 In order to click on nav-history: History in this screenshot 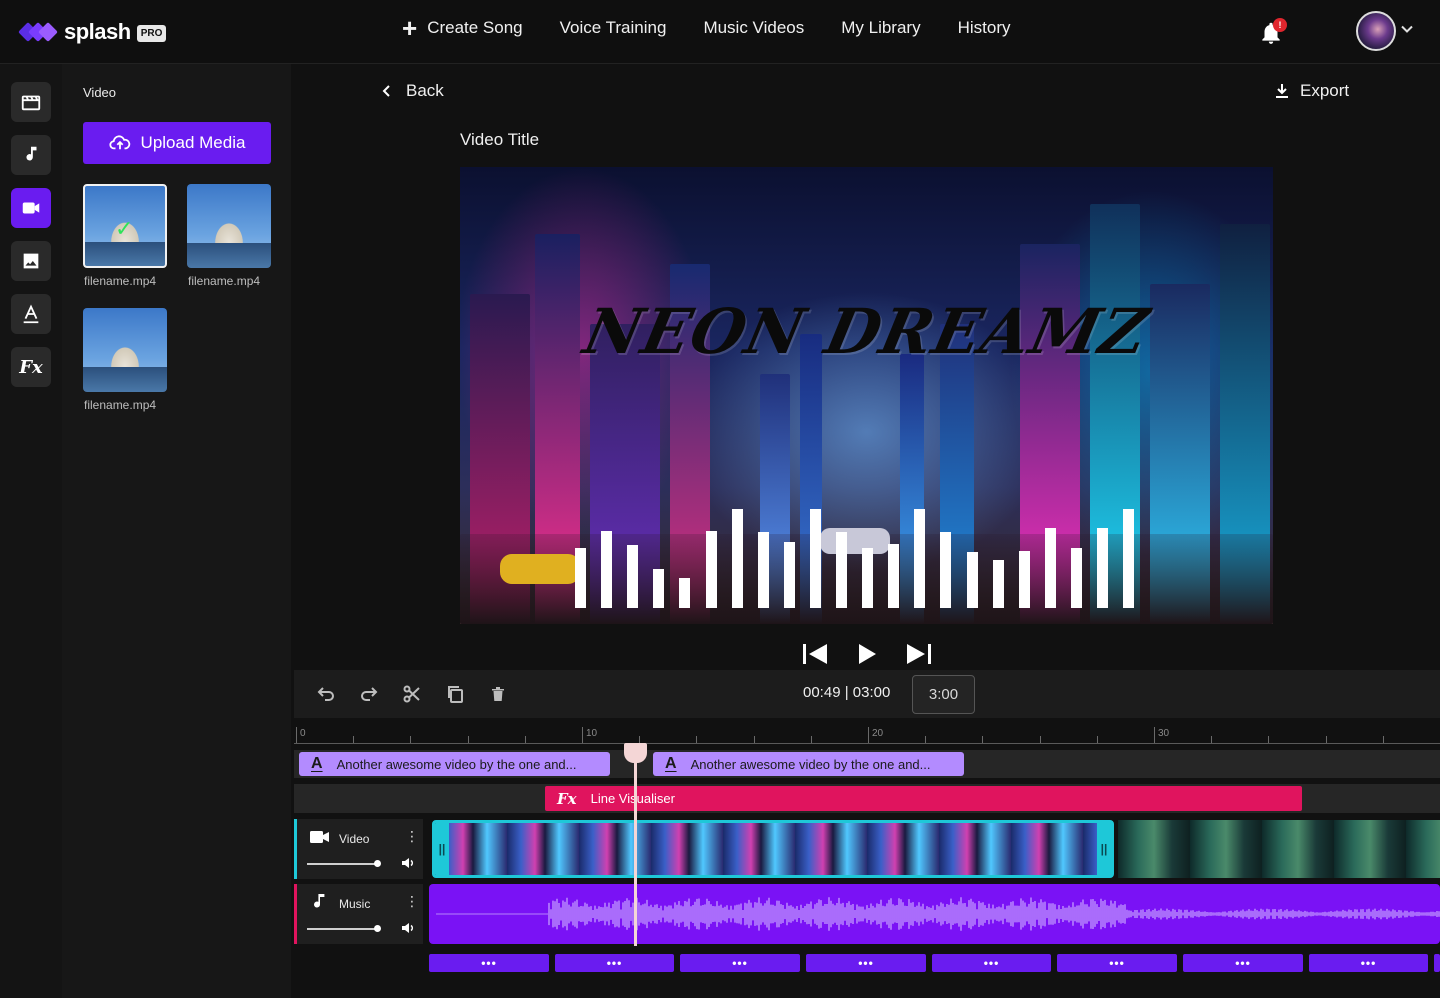, I will do `click(984, 28)`.